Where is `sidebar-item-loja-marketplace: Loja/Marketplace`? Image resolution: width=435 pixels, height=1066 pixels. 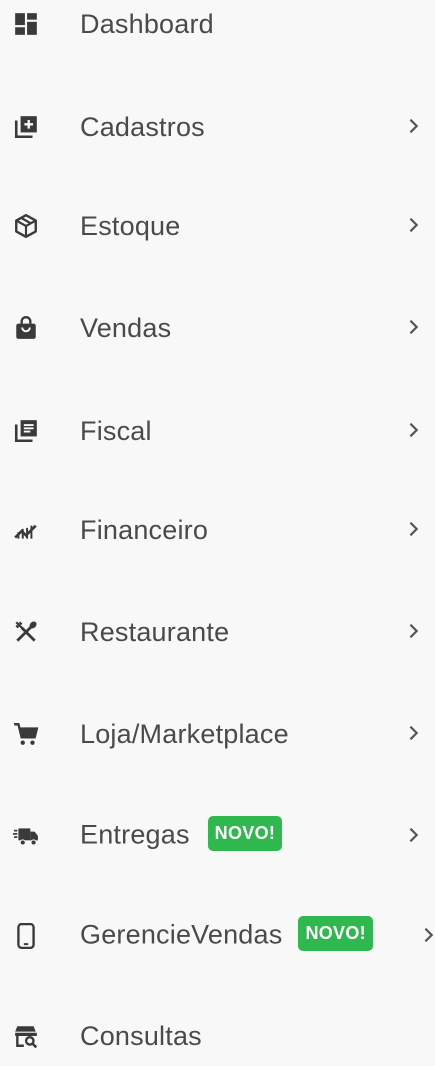 sidebar-item-loja-marketplace: Loja/Marketplace is located at coordinates (217, 734).